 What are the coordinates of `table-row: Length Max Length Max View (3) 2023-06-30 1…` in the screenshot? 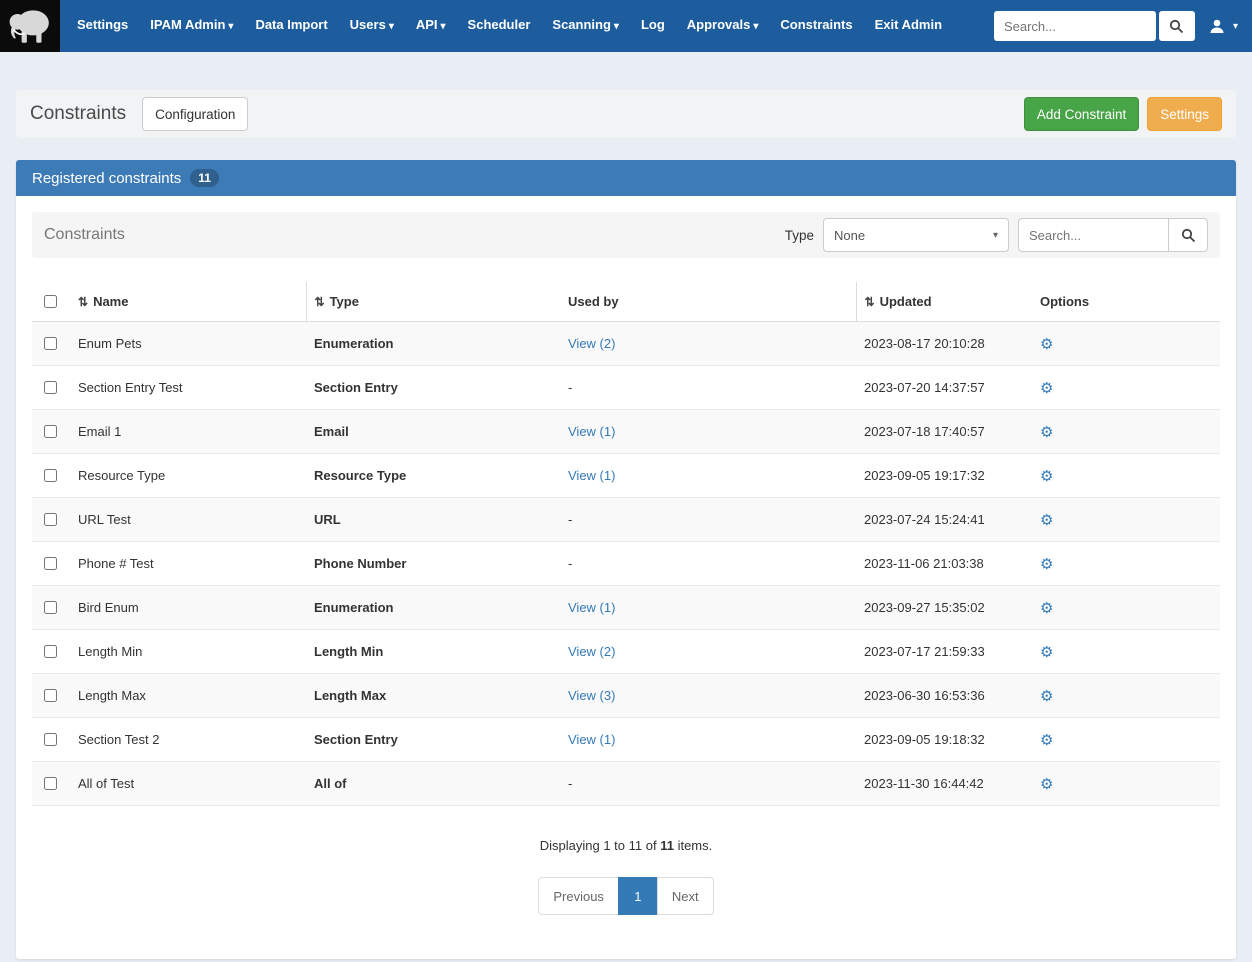 It's located at (626, 695).